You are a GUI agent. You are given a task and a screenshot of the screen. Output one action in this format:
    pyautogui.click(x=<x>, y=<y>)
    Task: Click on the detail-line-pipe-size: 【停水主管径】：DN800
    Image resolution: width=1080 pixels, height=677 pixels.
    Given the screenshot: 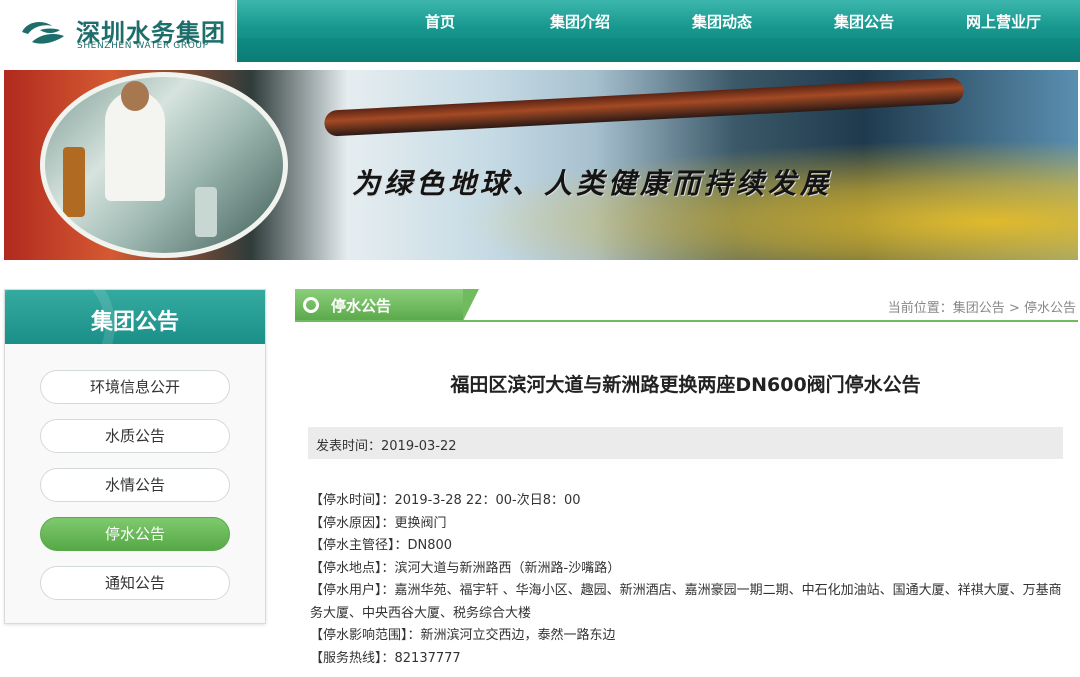 What is the action you would take?
    pyautogui.click(x=381, y=545)
    